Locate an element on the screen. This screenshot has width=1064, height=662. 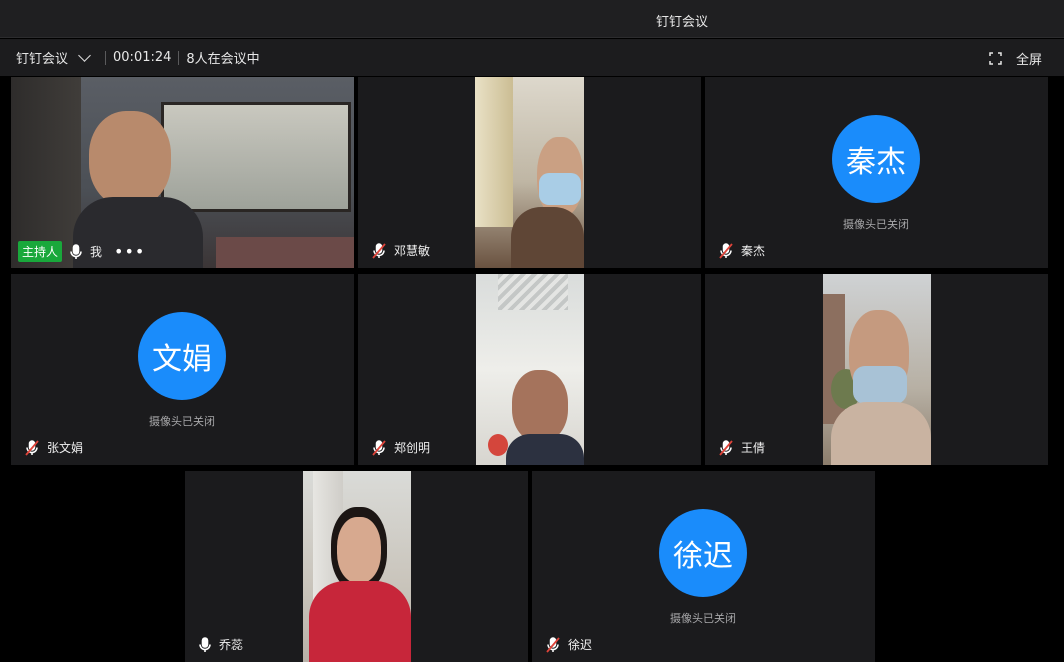
participant-label: 张文娟 is located at coordinates (54, 447).